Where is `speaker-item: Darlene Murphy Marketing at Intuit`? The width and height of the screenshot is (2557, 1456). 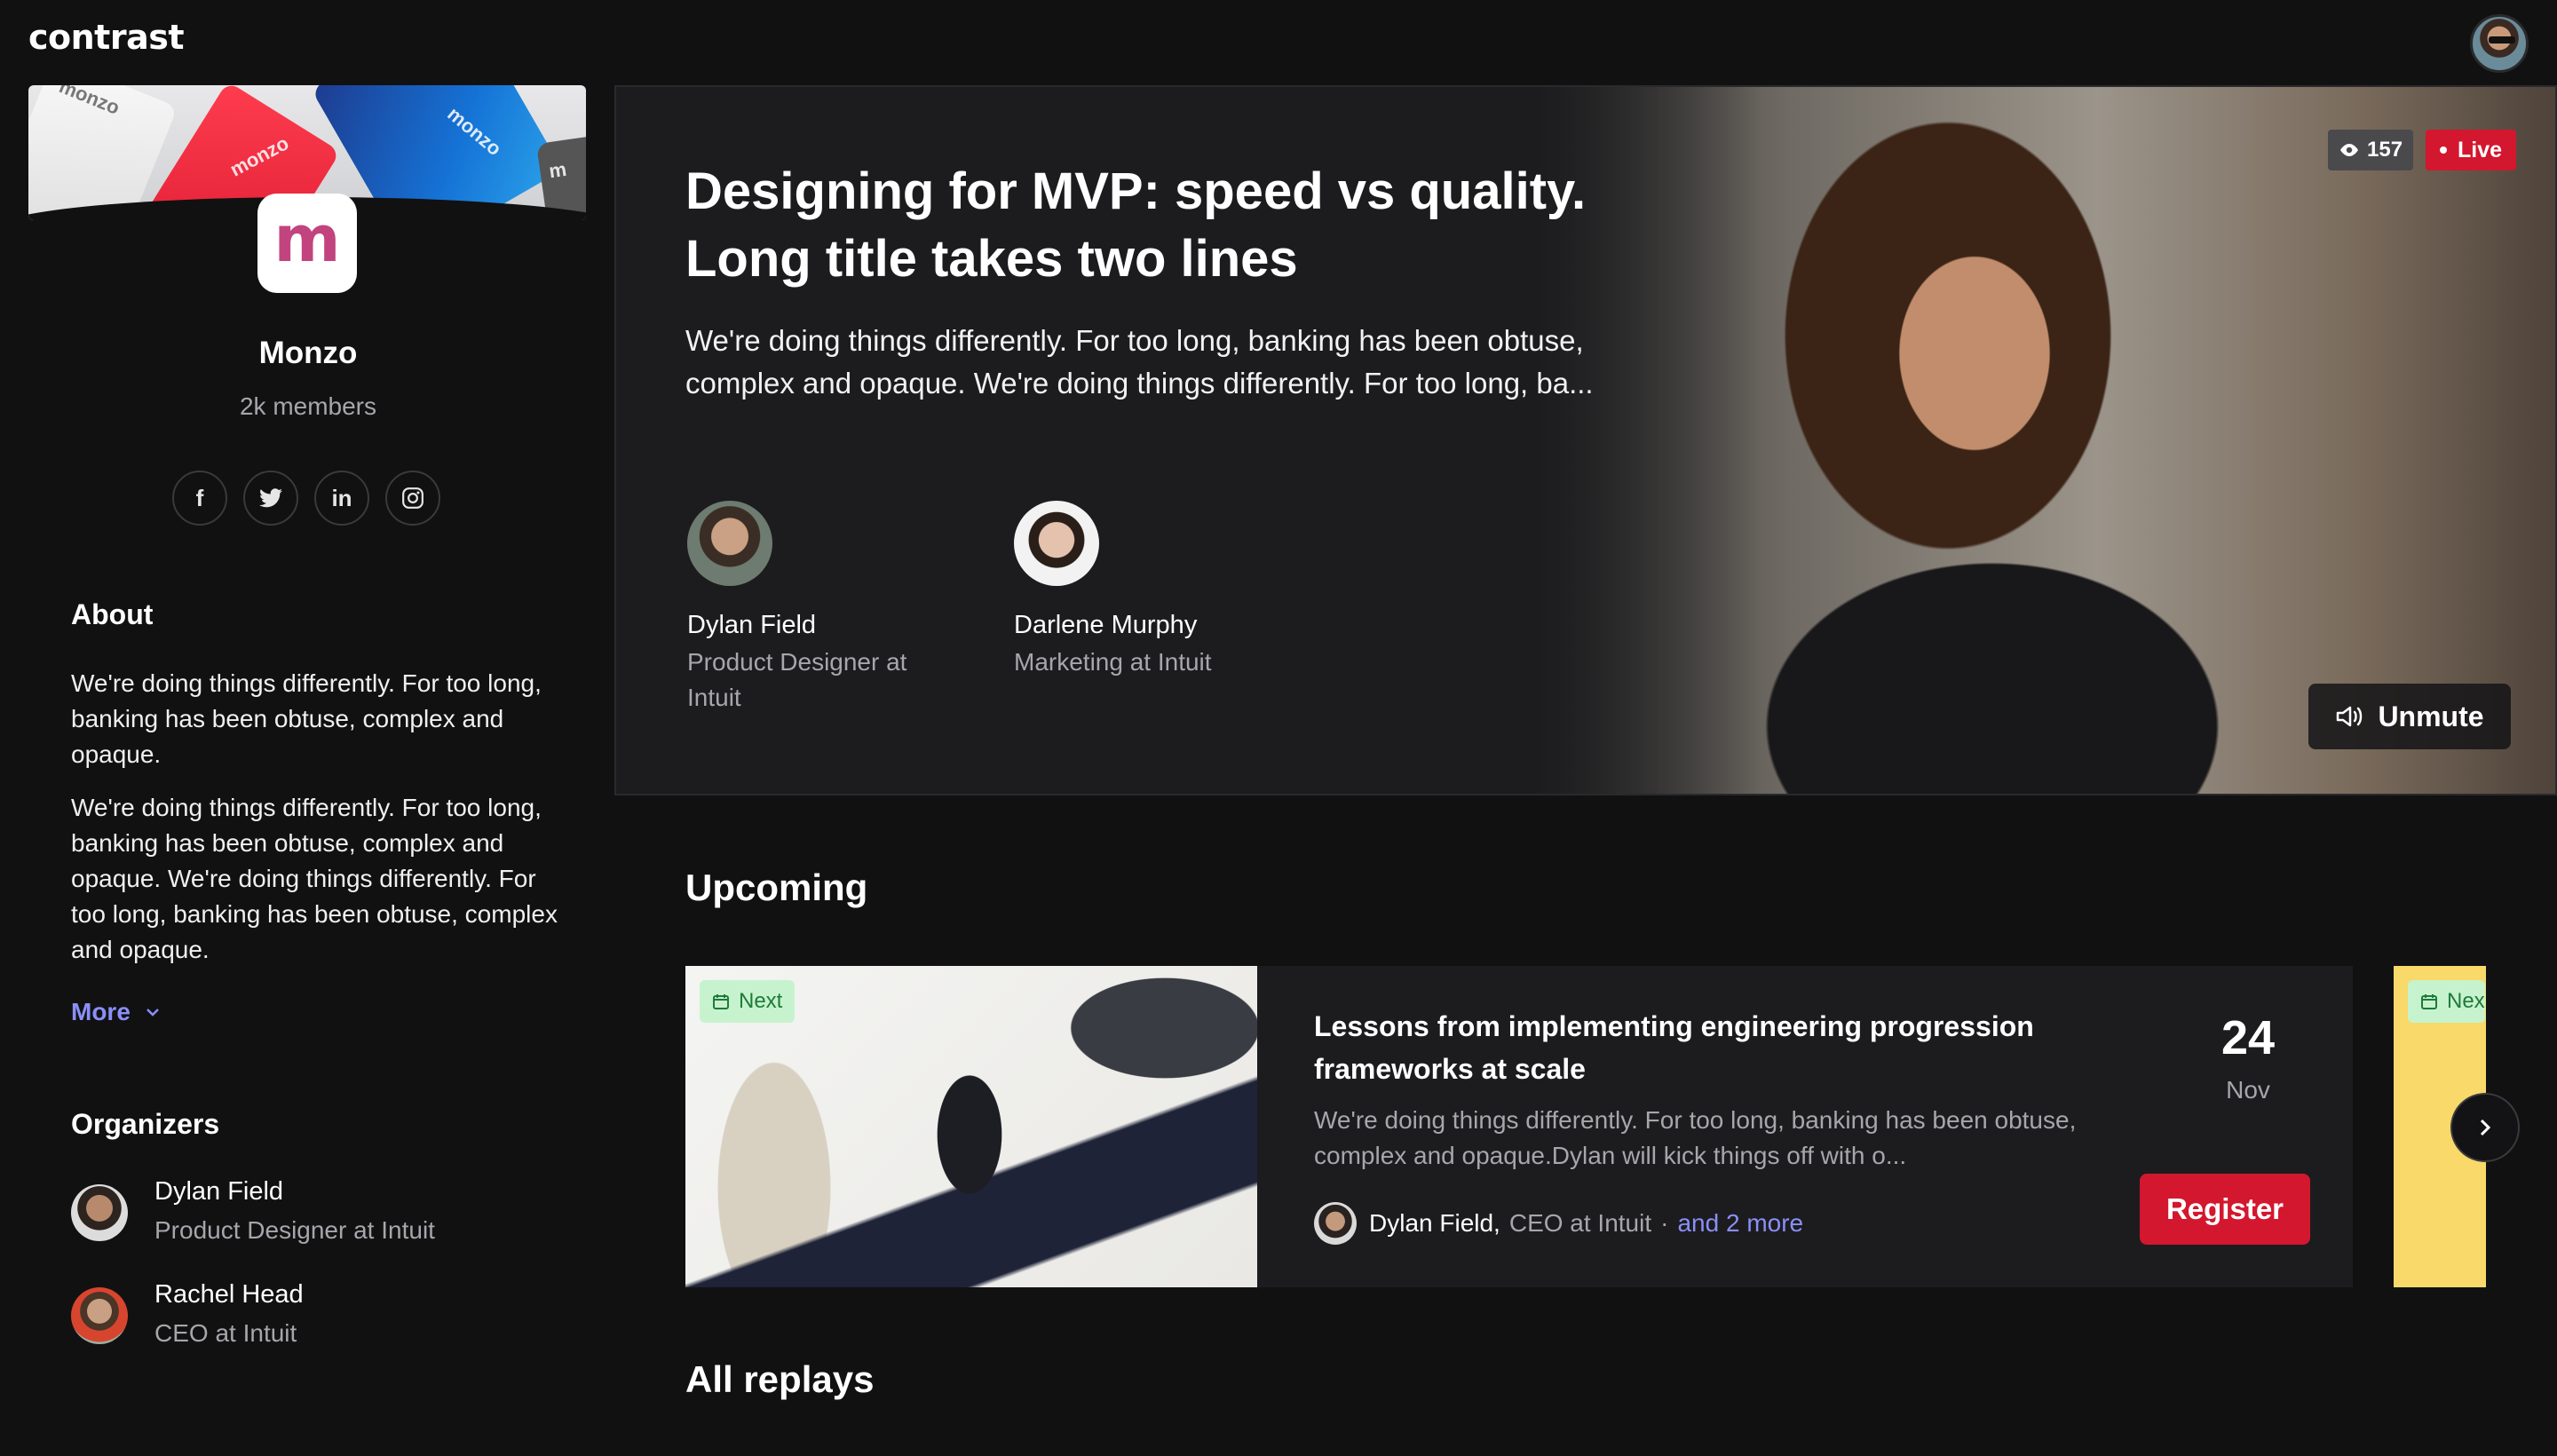
speaker-item: Darlene Murphy Marketing at Intuit is located at coordinates (1160, 590).